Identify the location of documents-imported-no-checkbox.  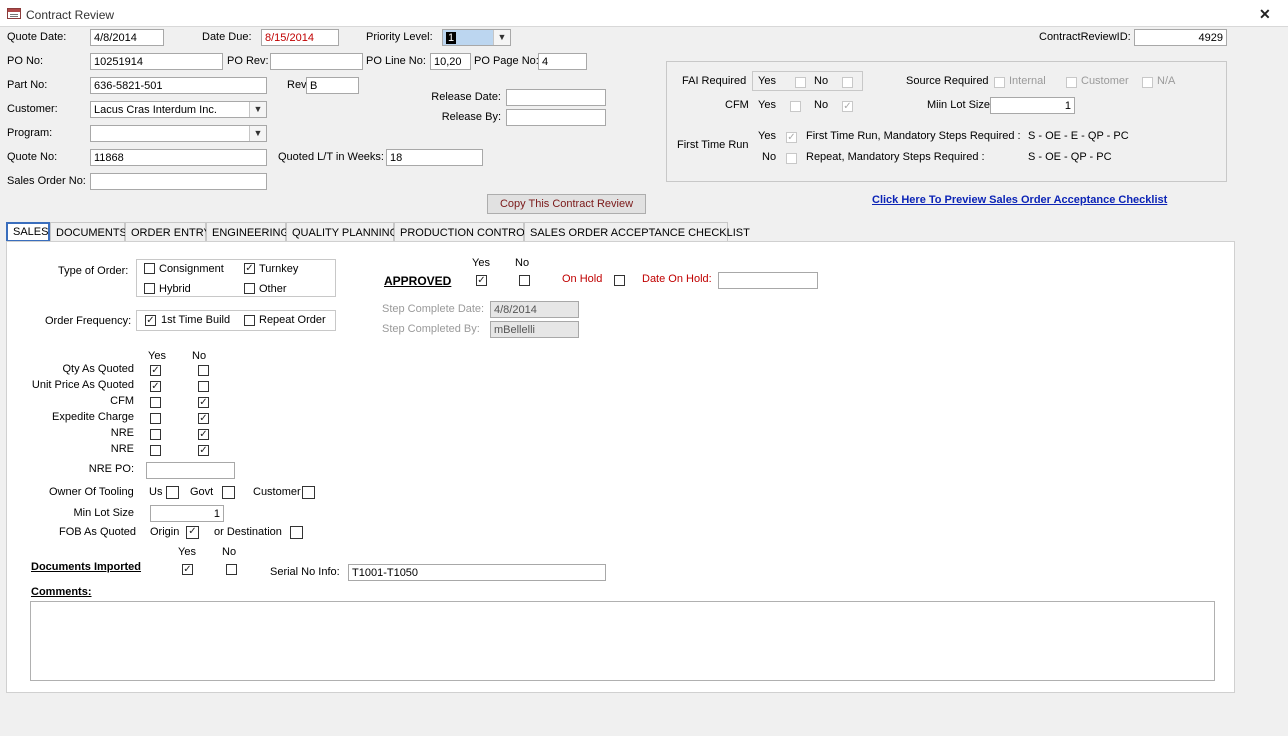
(231, 569).